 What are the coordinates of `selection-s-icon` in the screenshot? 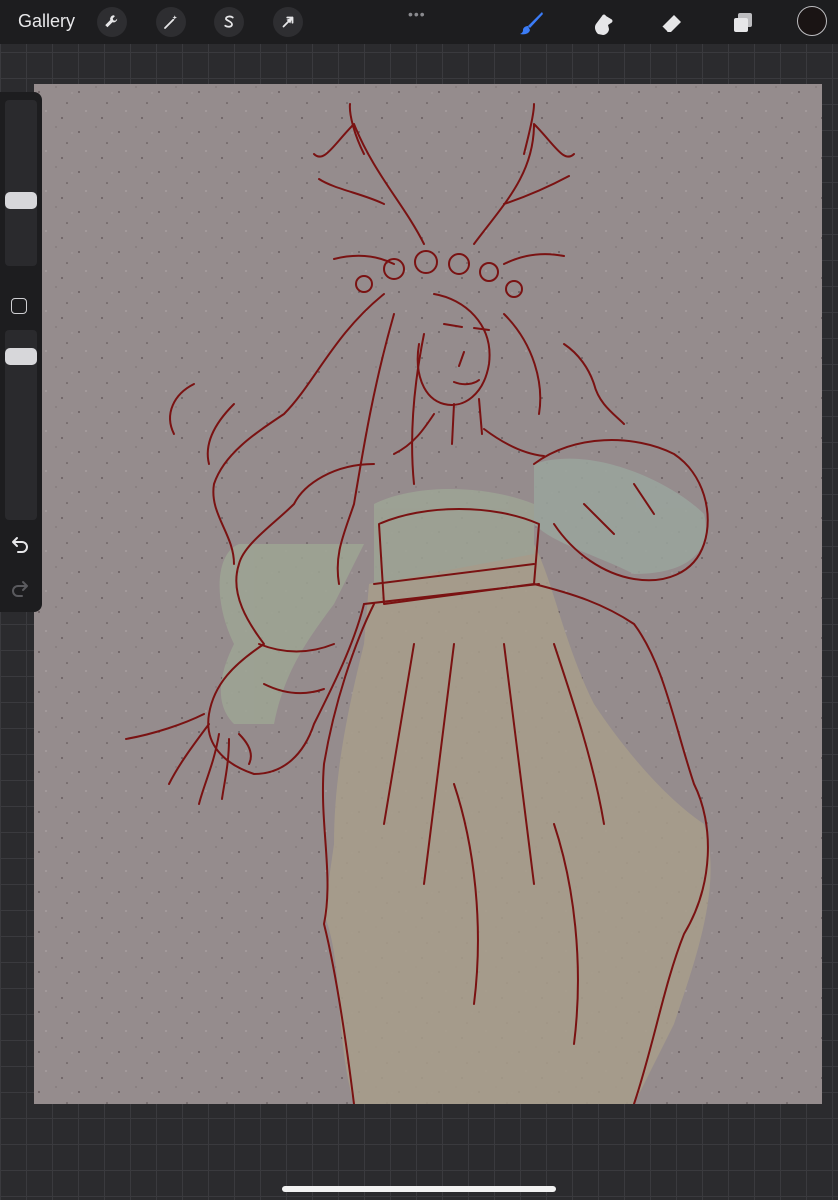 It's located at (229, 21).